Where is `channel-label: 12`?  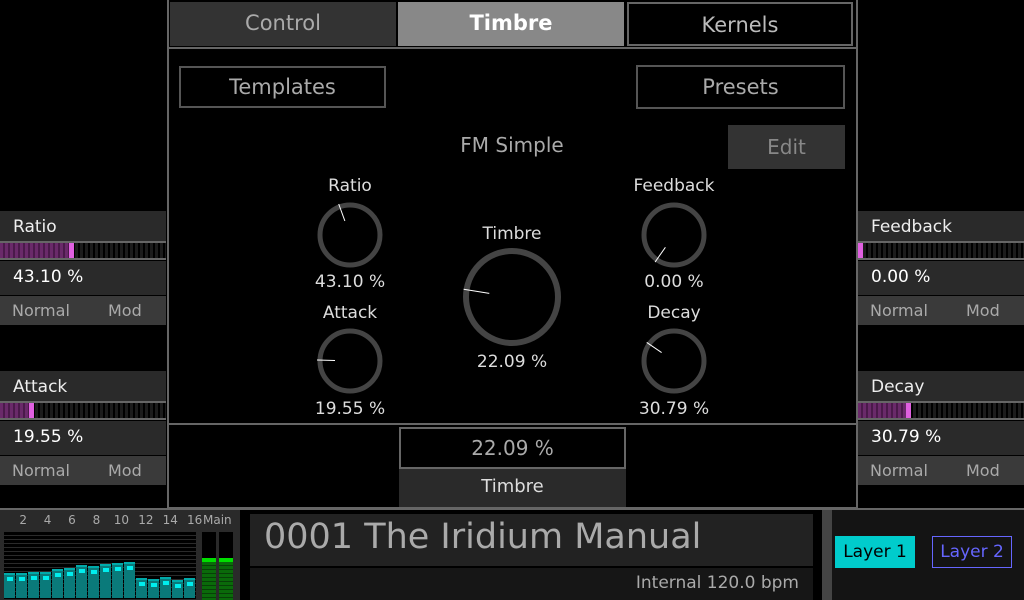 channel-label: 12 is located at coordinates (146, 520).